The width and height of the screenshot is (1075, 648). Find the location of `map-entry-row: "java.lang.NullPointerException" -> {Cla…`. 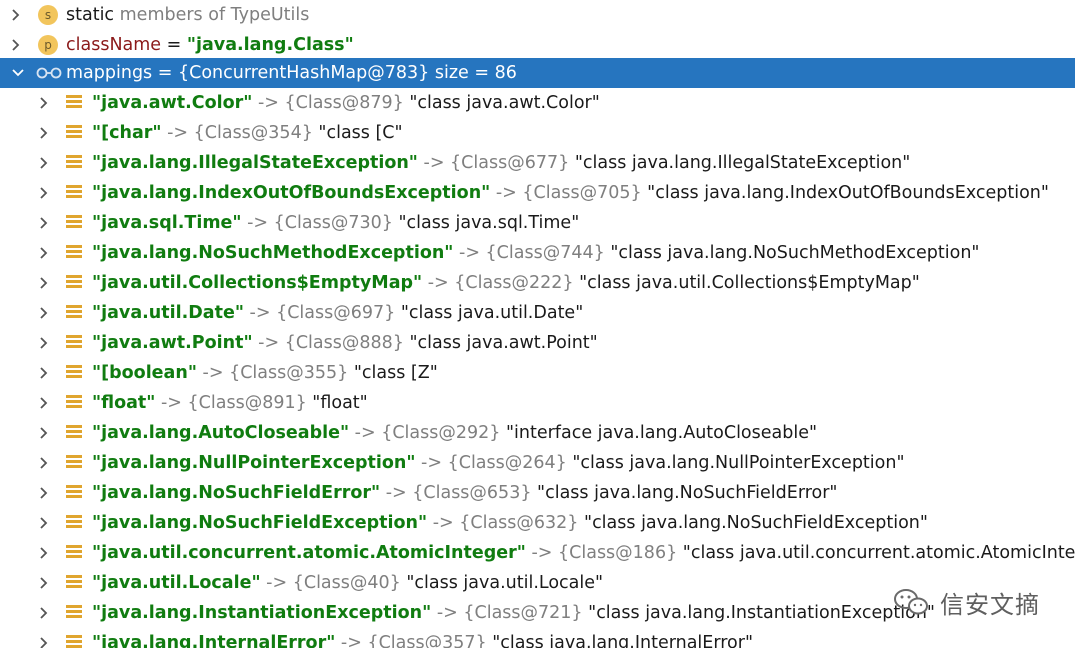

map-entry-row: "java.lang.NullPointerException" -> {Cla… is located at coordinates (537, 463).